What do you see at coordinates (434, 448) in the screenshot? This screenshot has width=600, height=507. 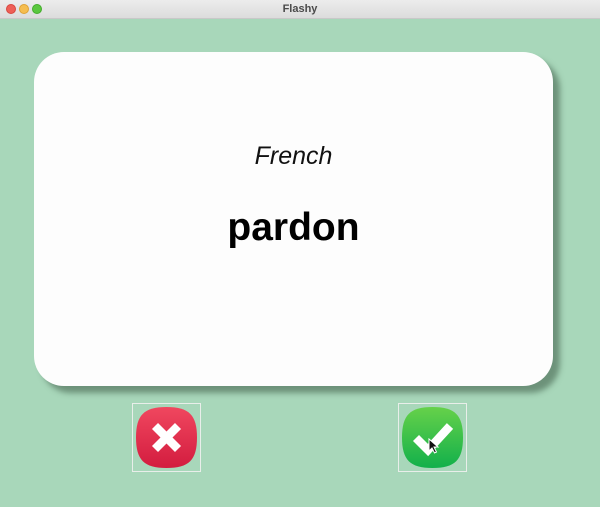 I see `mouse-pointer-icon` at bounding box center [434, 448].